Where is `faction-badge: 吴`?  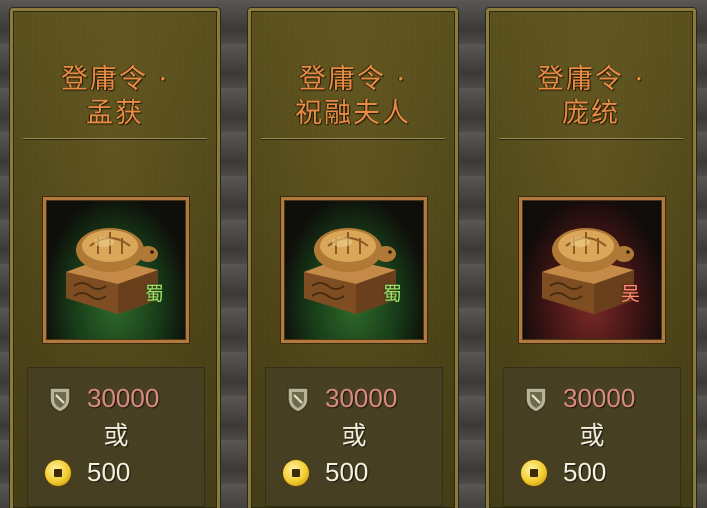
faction-badge: 吴 is located at coordinates (630, 294).